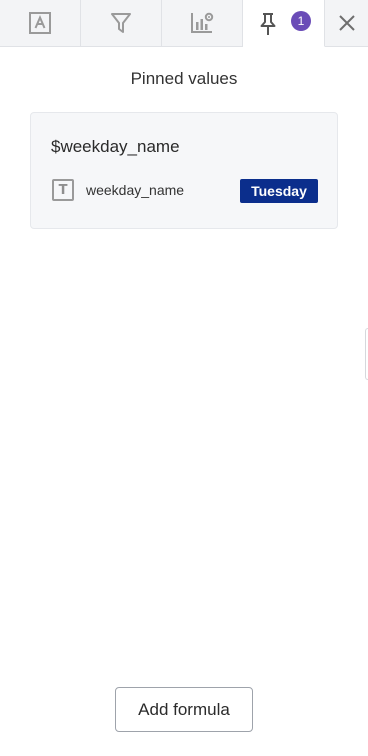 This screenshot has width=368, height=756. Describe the element at coordinates (301, 21) in the screenshot. I see `pinned-count-badge: 1` at that location.